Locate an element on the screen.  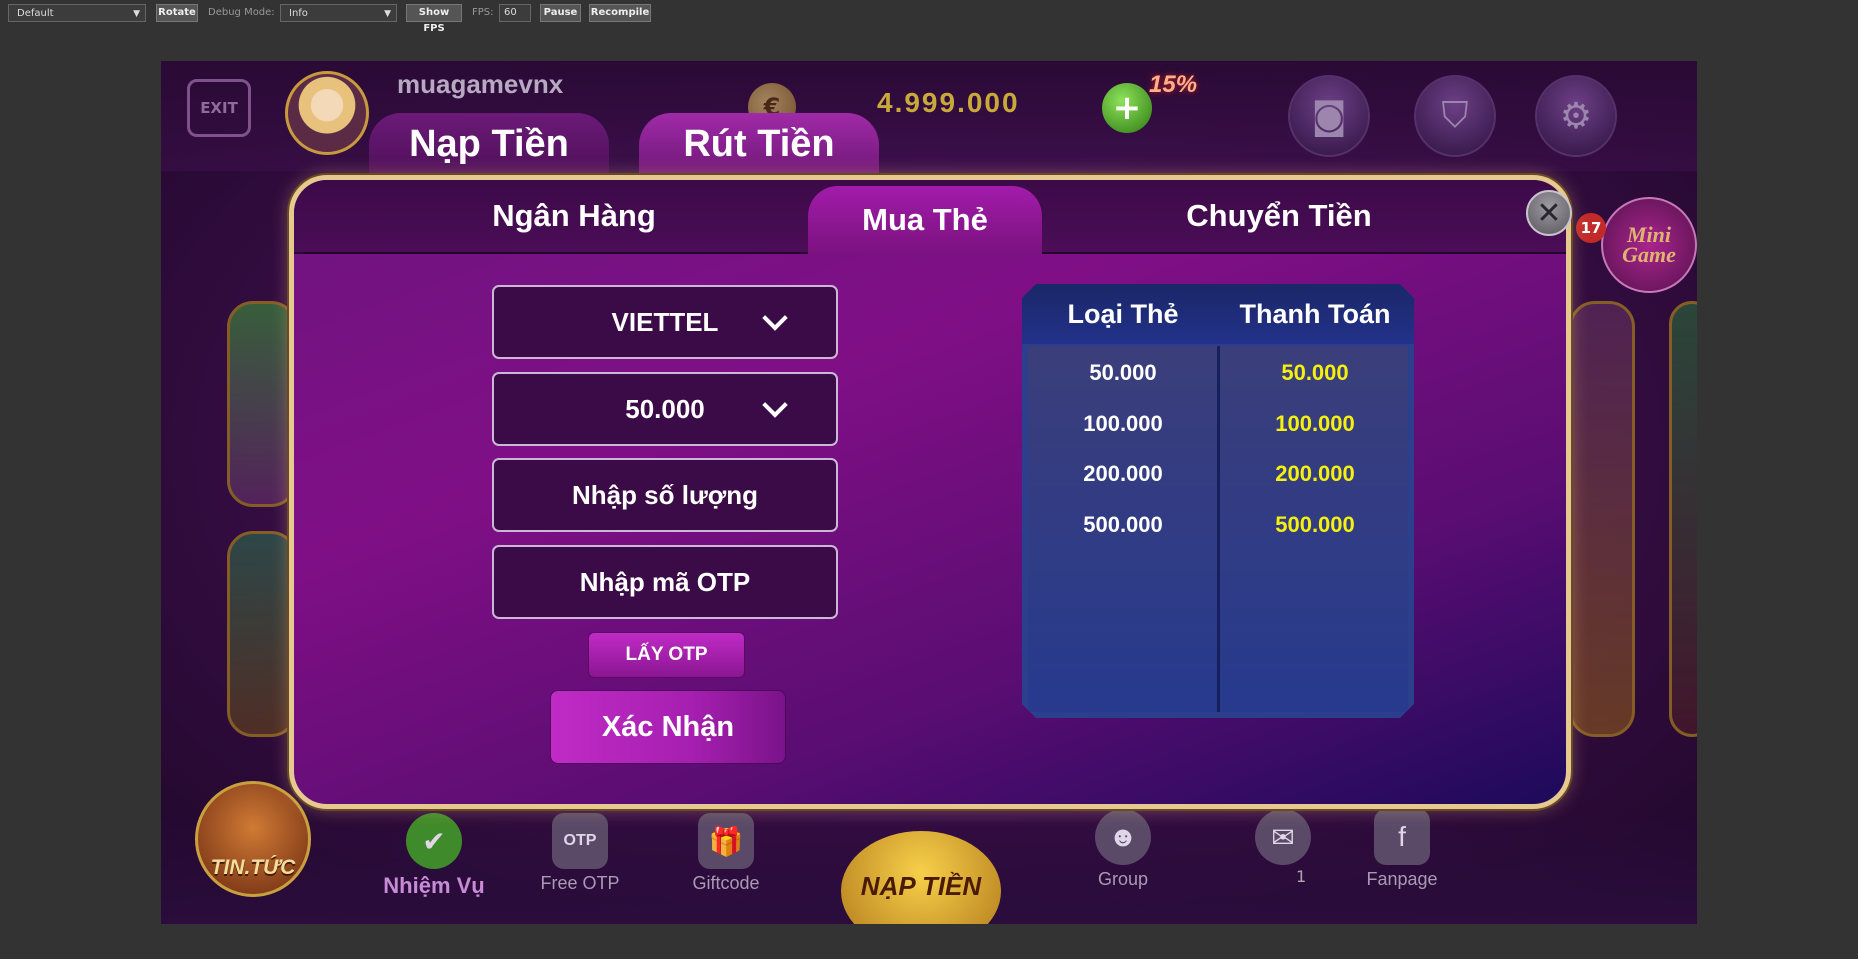
giftcode-label: Giftcode is located at coordinates (726, 883).